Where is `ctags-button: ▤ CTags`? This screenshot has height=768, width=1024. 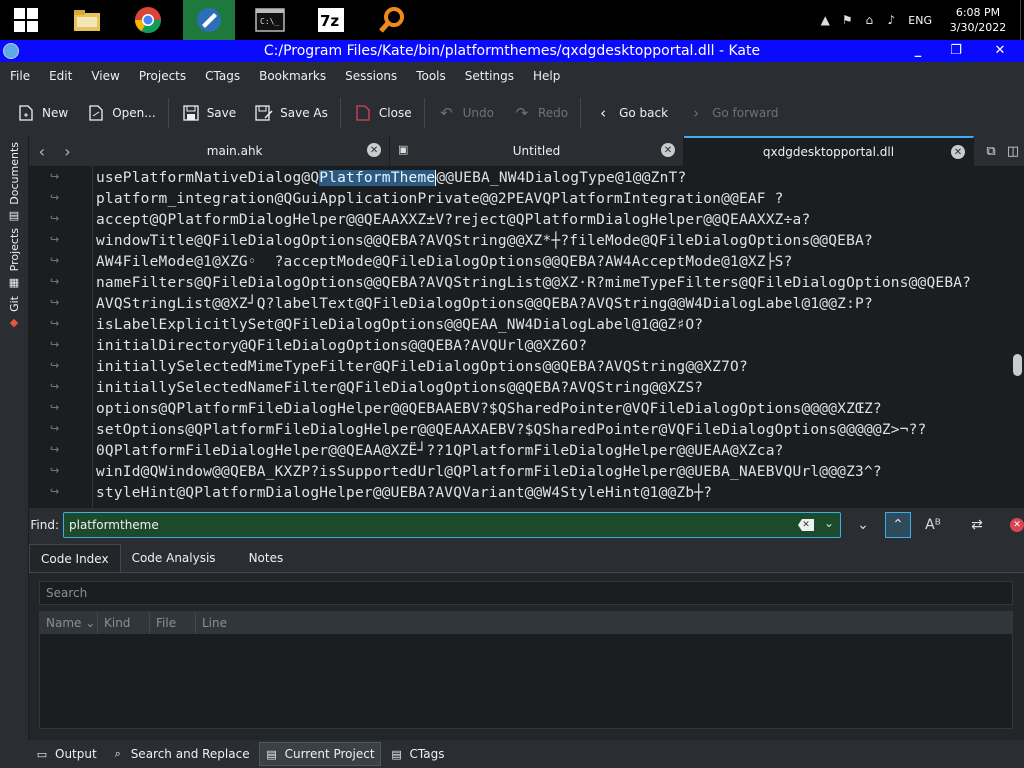 ctags-button: ▤ CTags is located at coordinates (417, 754).